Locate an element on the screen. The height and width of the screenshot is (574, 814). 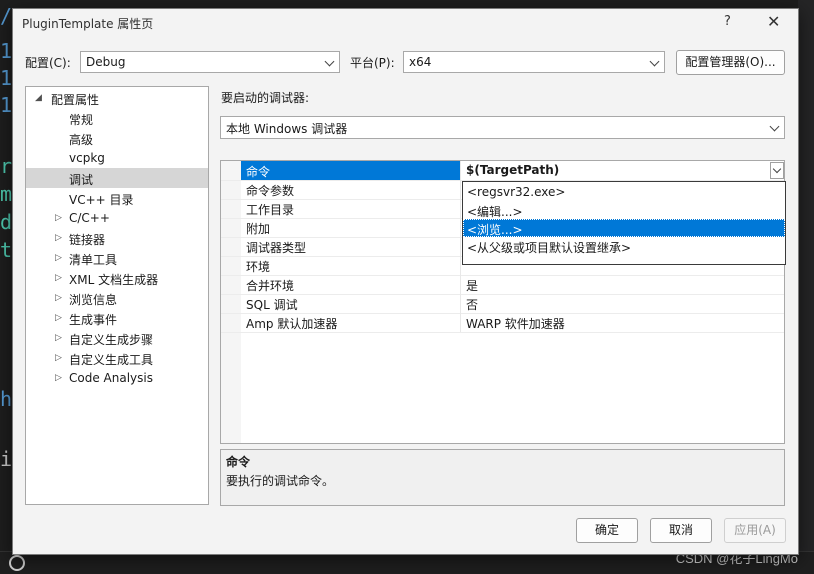
tree-item: ▷ 链接器 is located at coordinates (117, 238).